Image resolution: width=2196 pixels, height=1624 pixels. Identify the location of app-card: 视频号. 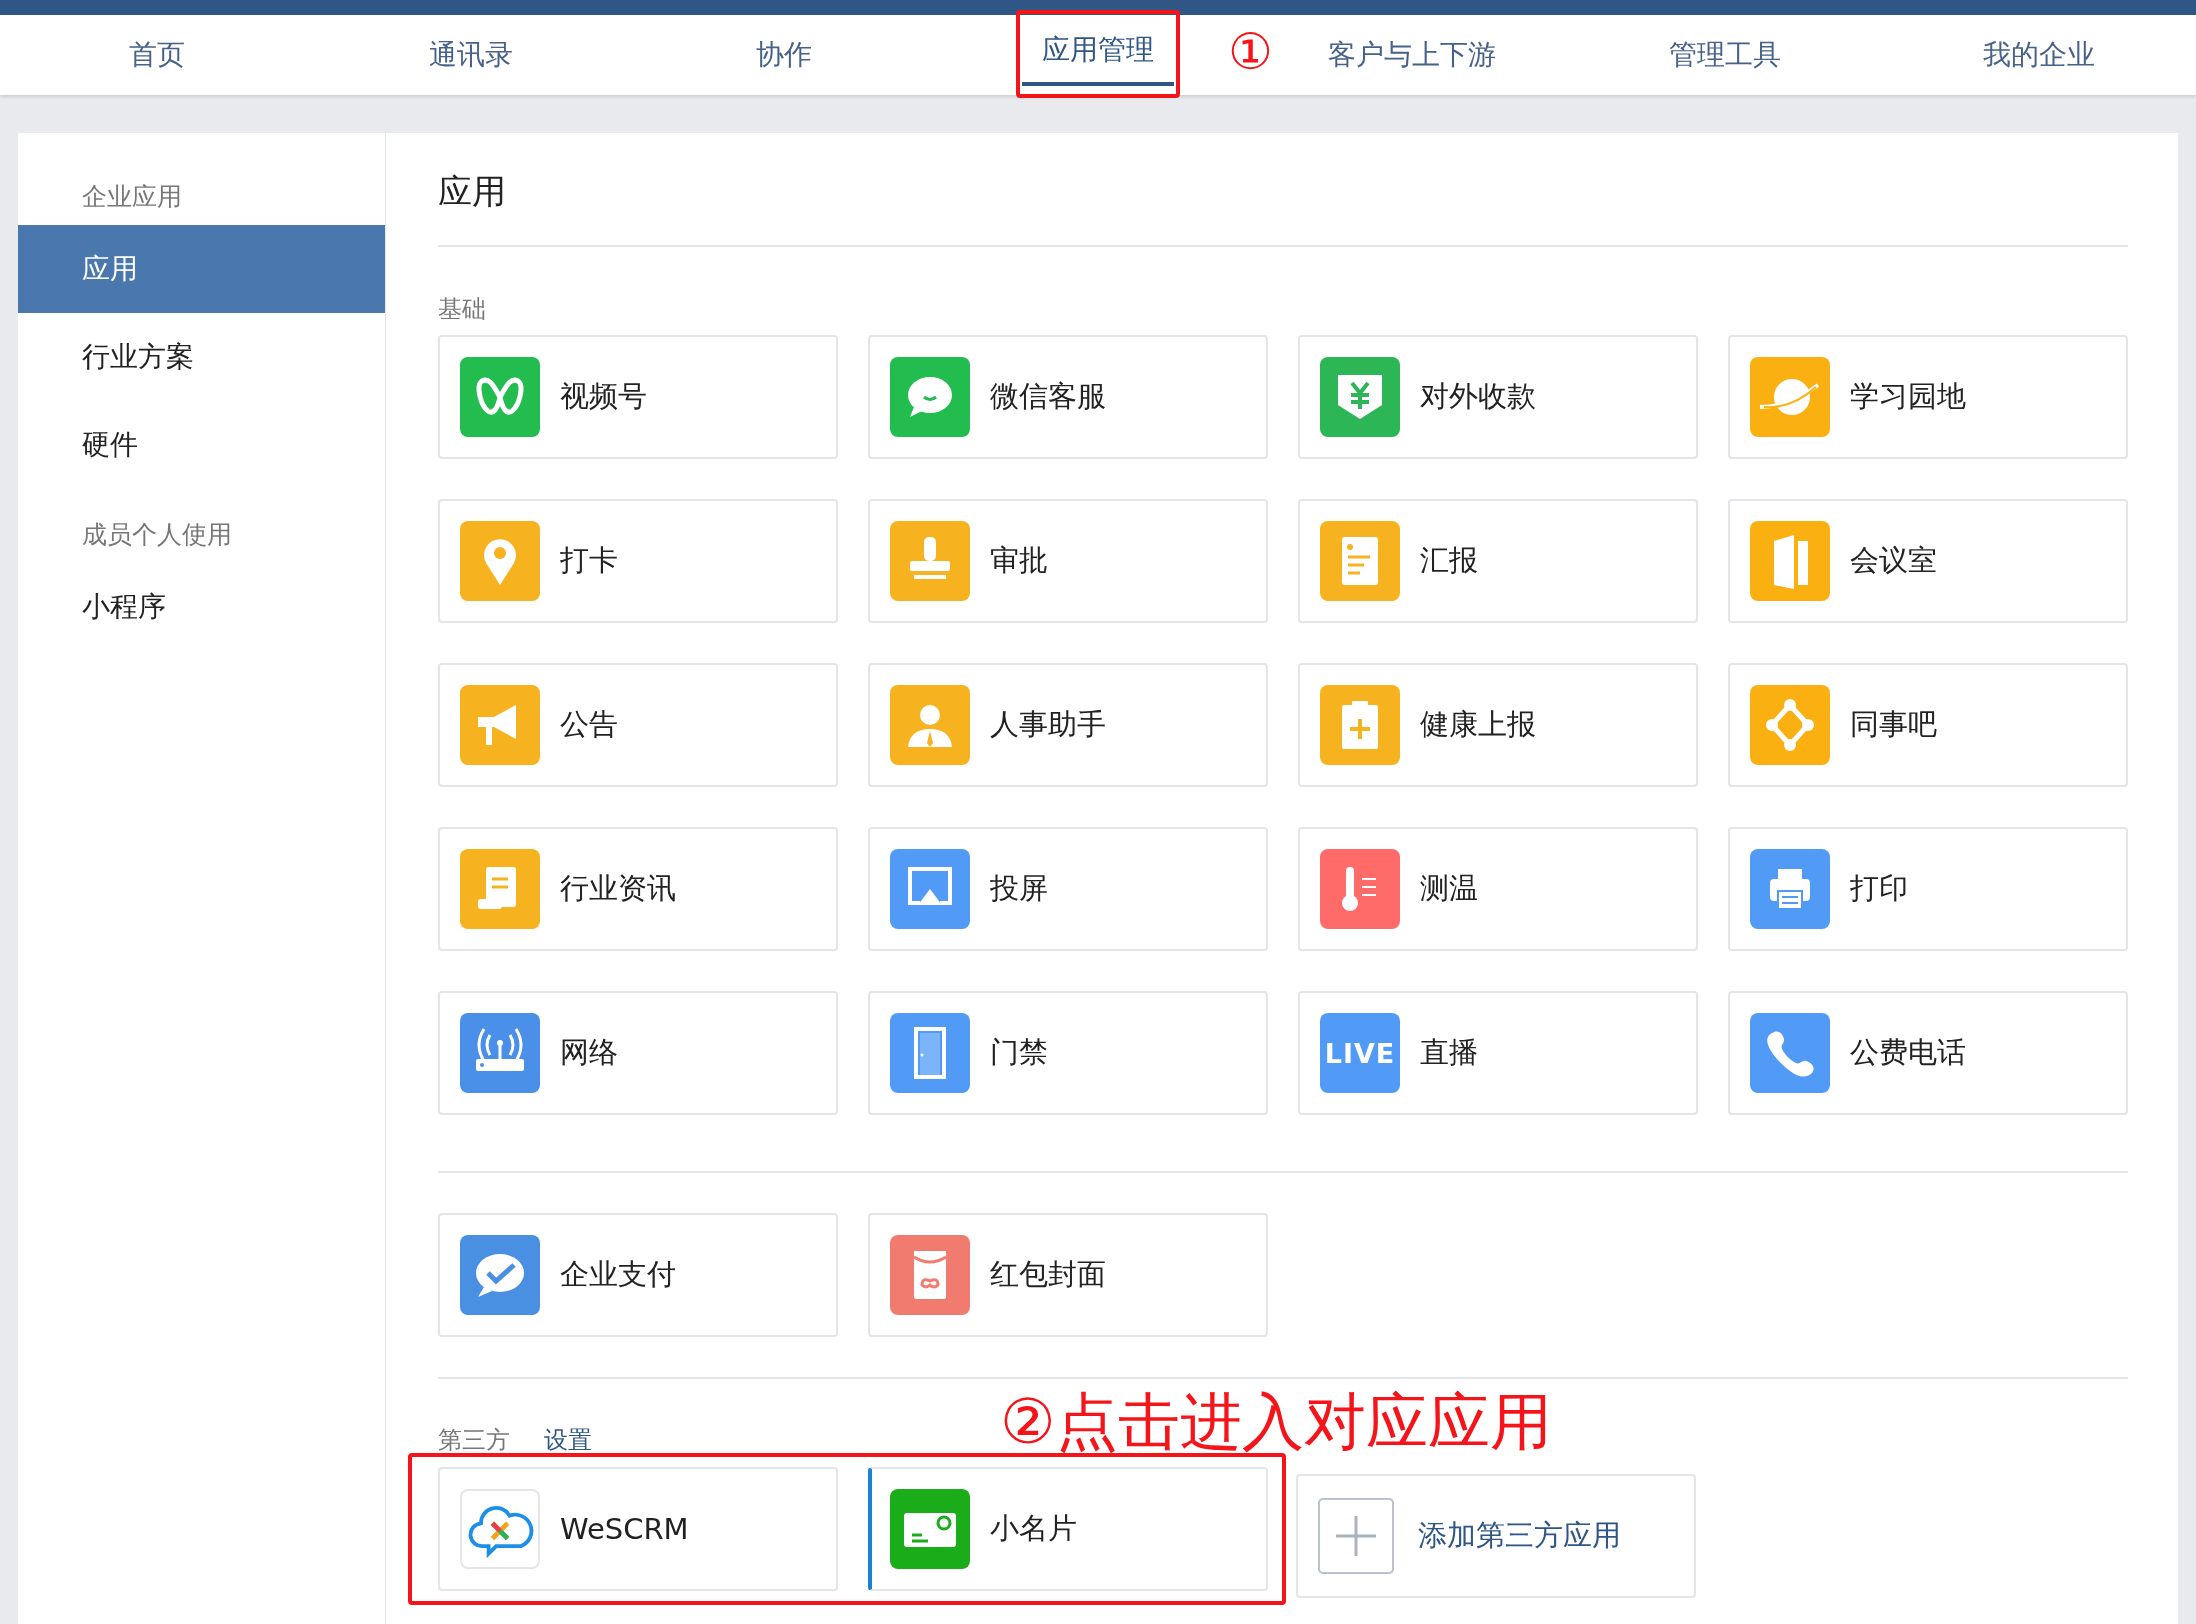
(638, 397).